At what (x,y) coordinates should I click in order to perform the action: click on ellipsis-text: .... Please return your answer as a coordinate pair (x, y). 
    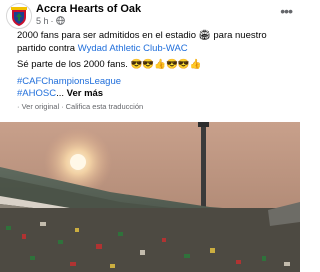
    Looking at the image, I should click on (61, 93).